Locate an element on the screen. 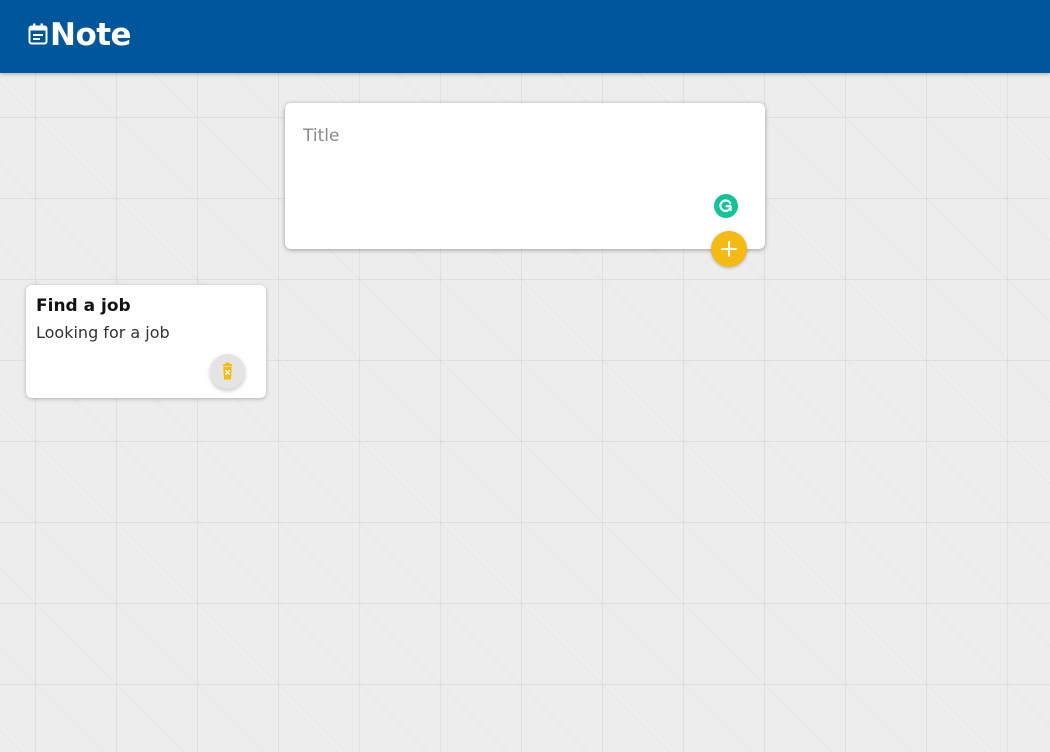  trash-icon is located at coordinates (227, 371).